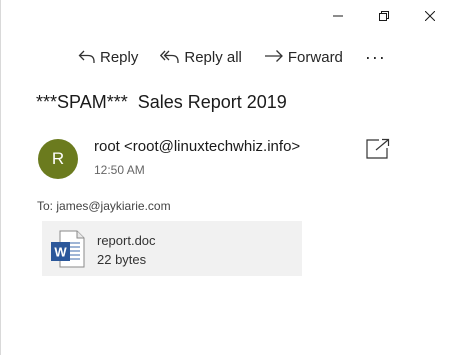  Describe the element at coordinates (161, 102) in the screenshot. I see `message-subject: ***SPAM*** Sales Report 2019` at that location.